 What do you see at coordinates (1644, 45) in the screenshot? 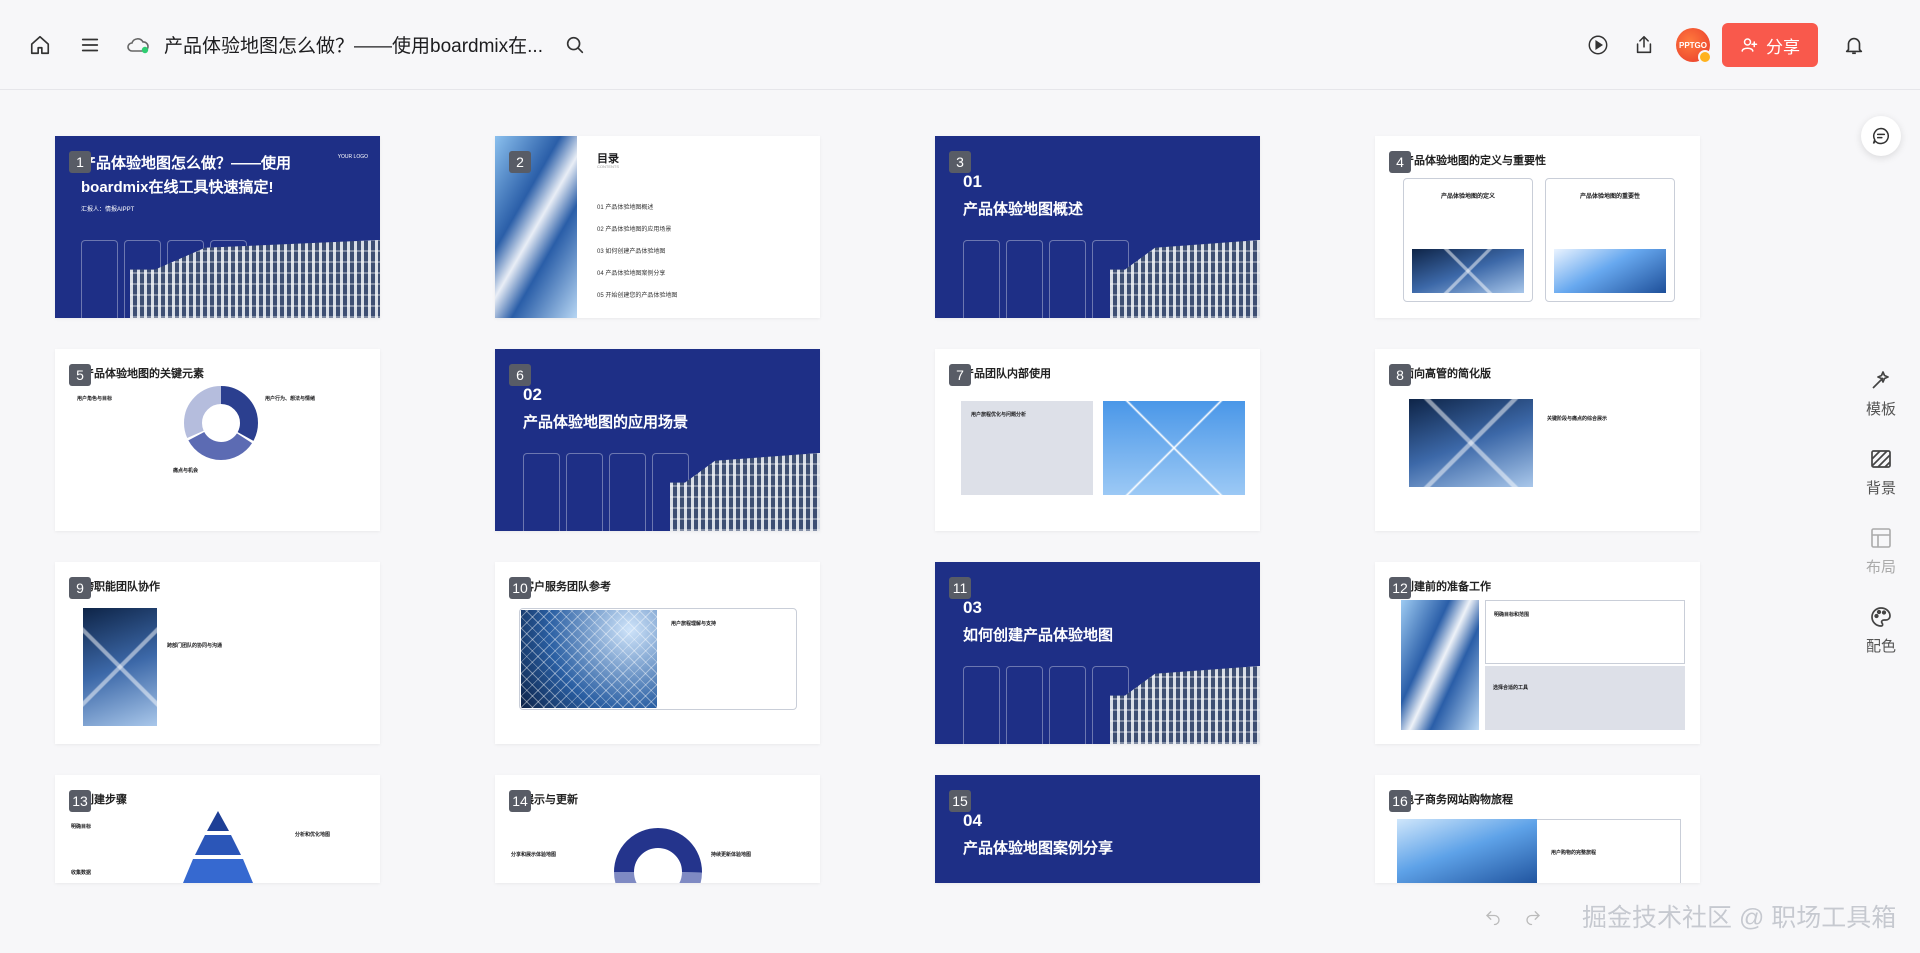
I see `export-icon` at bounding box center [1644, 45].